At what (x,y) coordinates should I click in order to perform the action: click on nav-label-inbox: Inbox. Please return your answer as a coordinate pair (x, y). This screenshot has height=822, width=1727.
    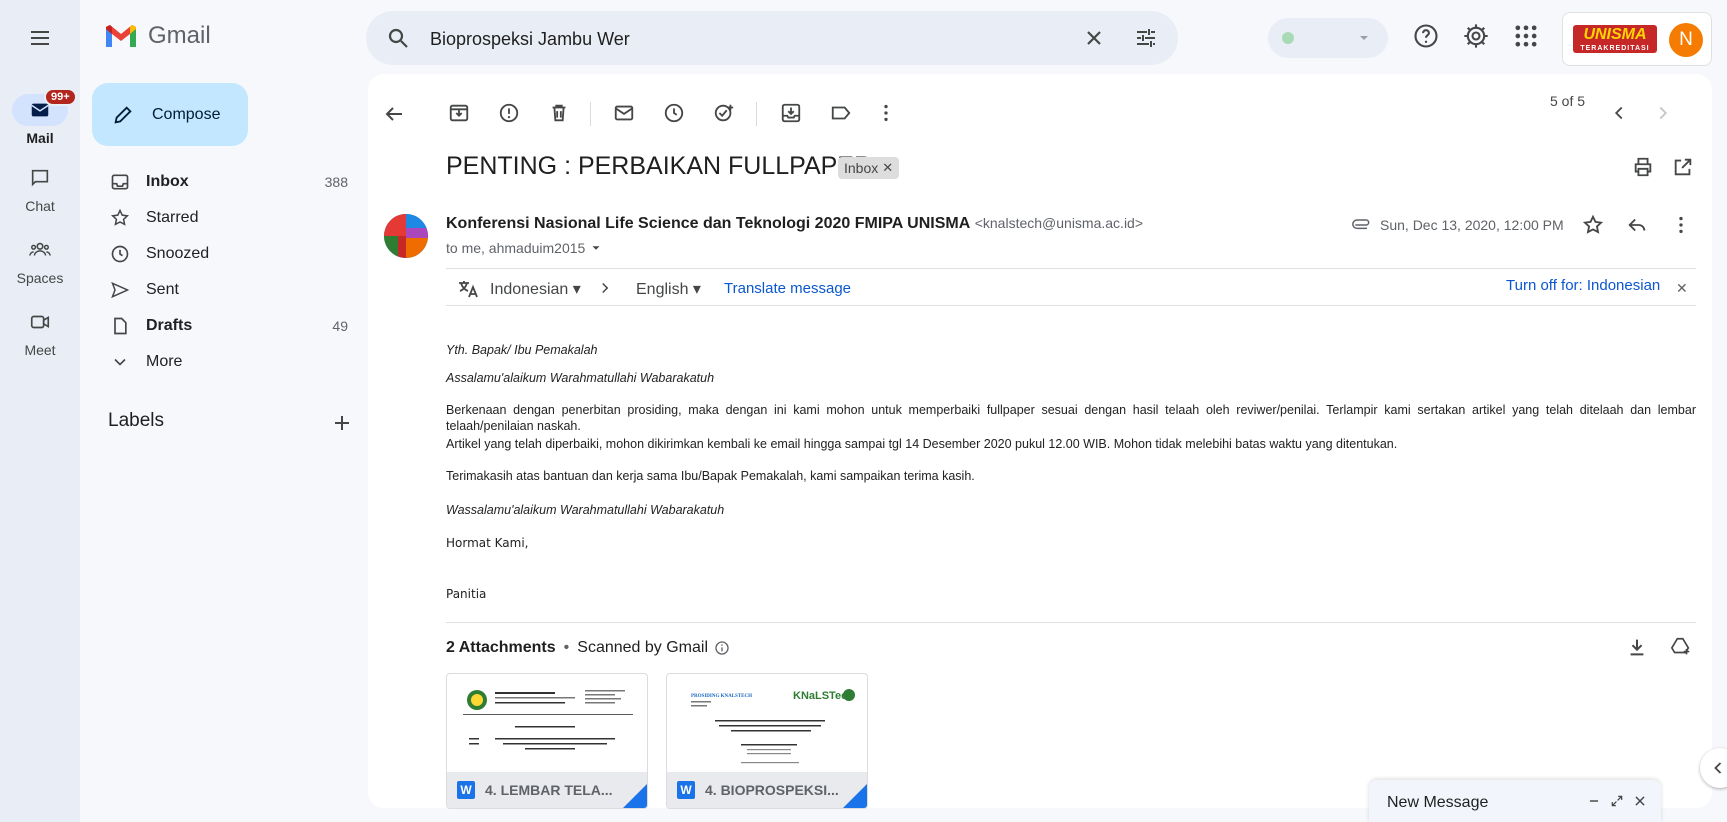
    Looking at the image, I should click on (167, 181).